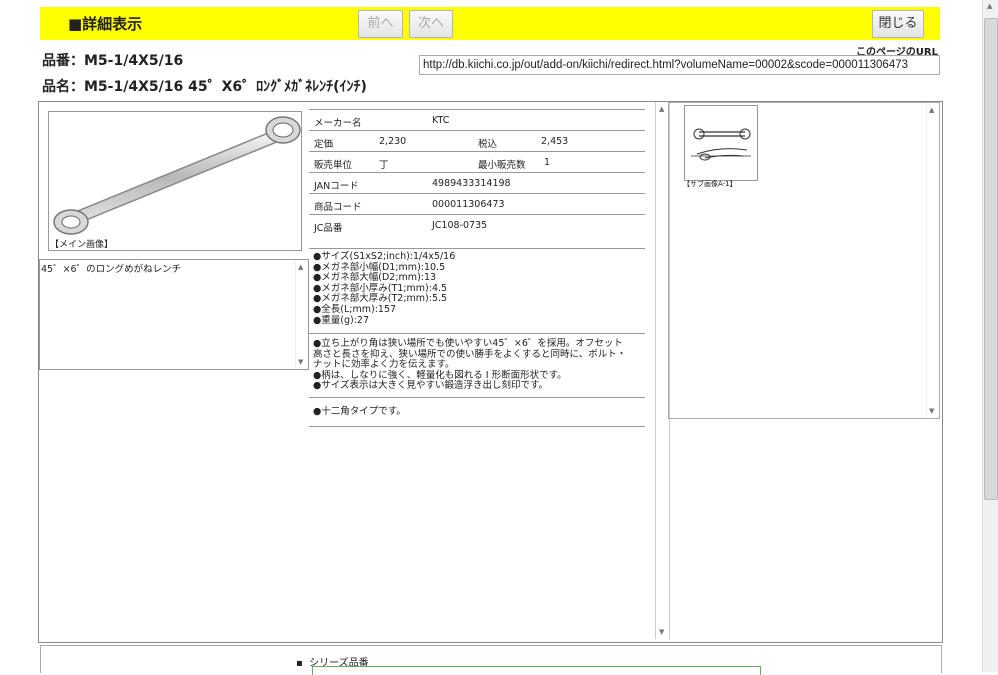 Image resolution: width=998 pixels, height=675 pixels. I want to click on code-value: 000011306473, so click(468, 204).